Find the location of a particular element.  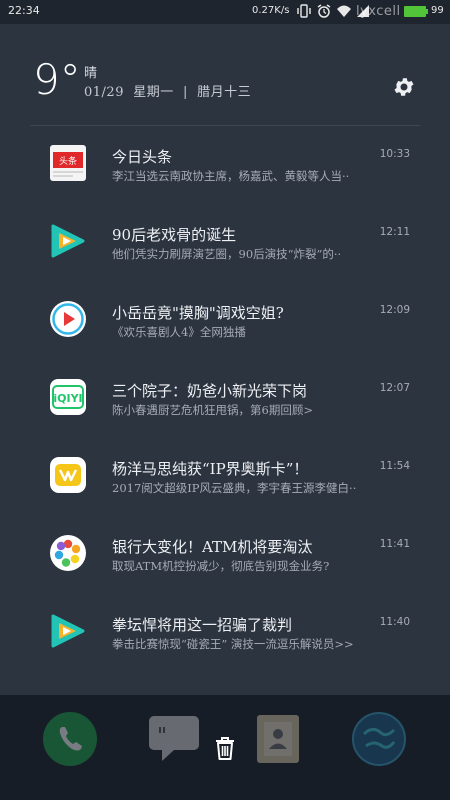

notification-title: 今日头条 is located at coordinates (142, 157).